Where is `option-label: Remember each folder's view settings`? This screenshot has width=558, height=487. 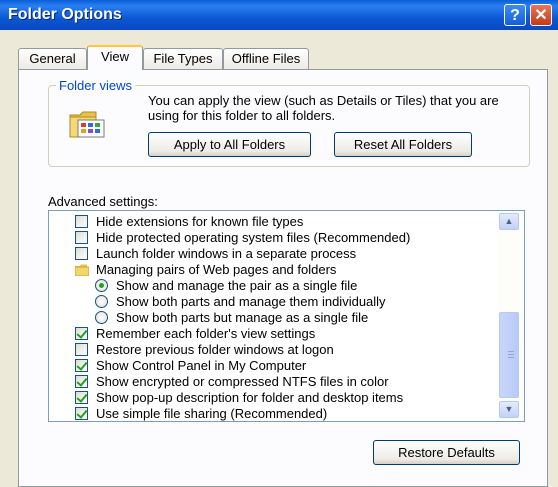 option-label: Remember each folder's view settings is located at coordinates (206, 333).